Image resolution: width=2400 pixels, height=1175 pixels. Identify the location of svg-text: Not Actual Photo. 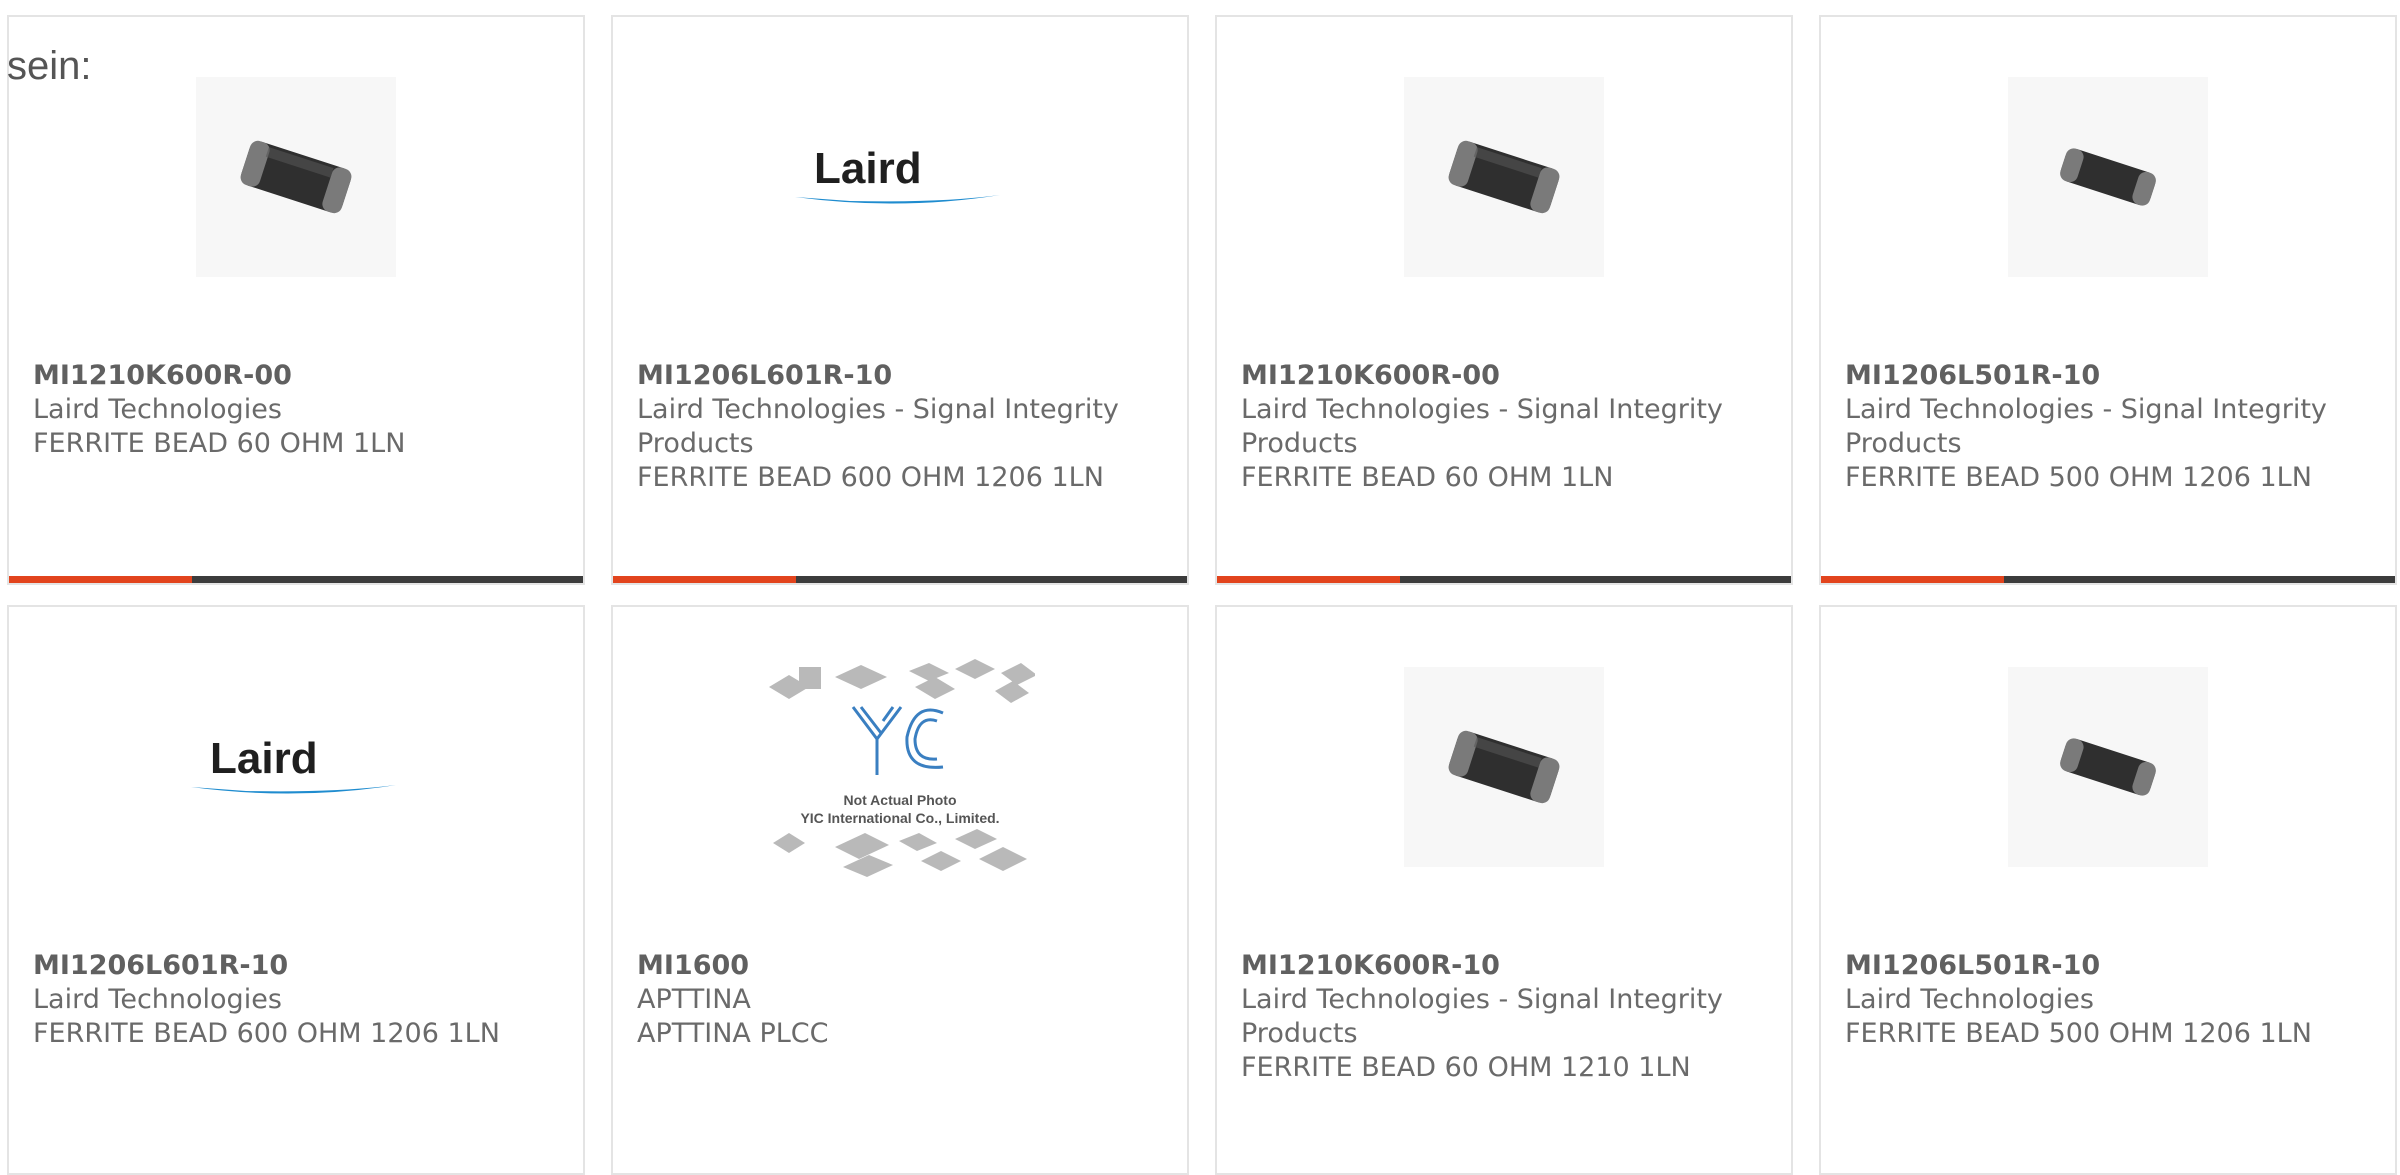
(899, 800).